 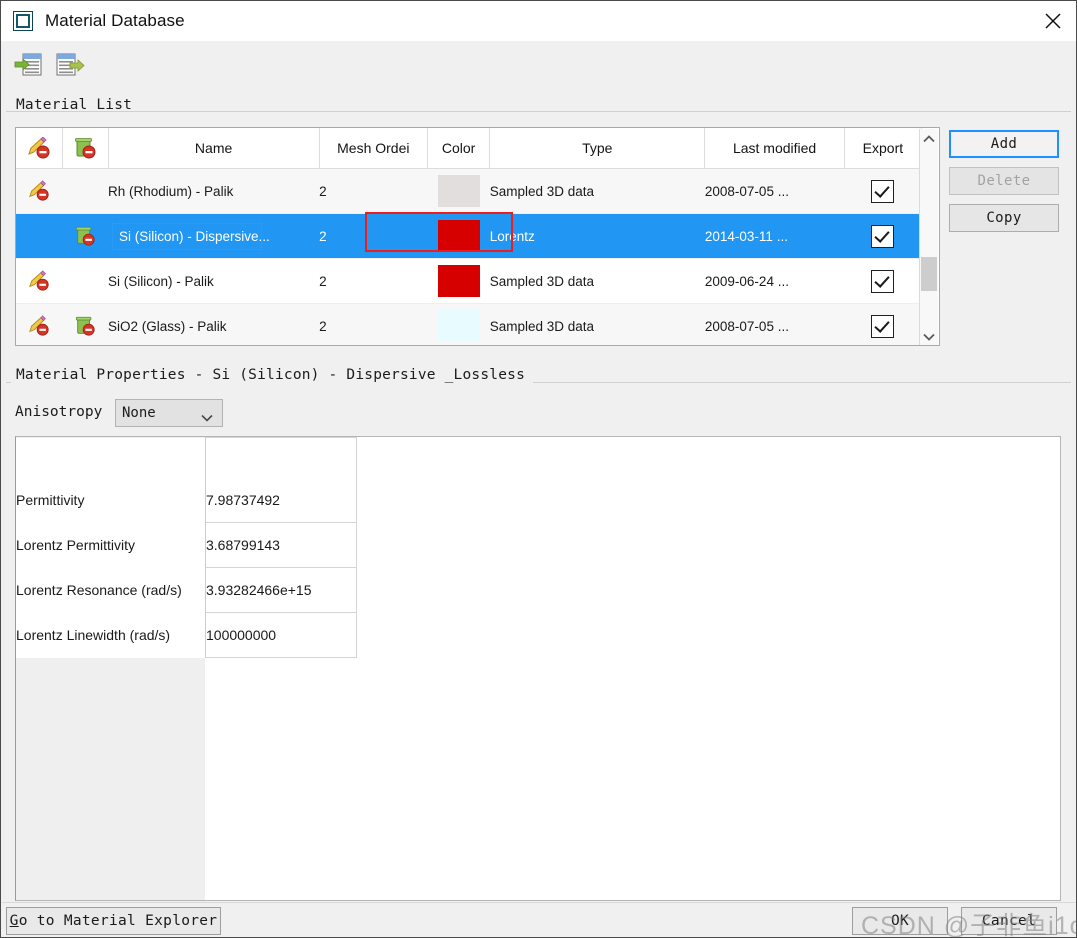 What do you see at coordinates (8, 382) in the screenshot?
I see `group-divider-properties-left` at bounding box center [8, 382].